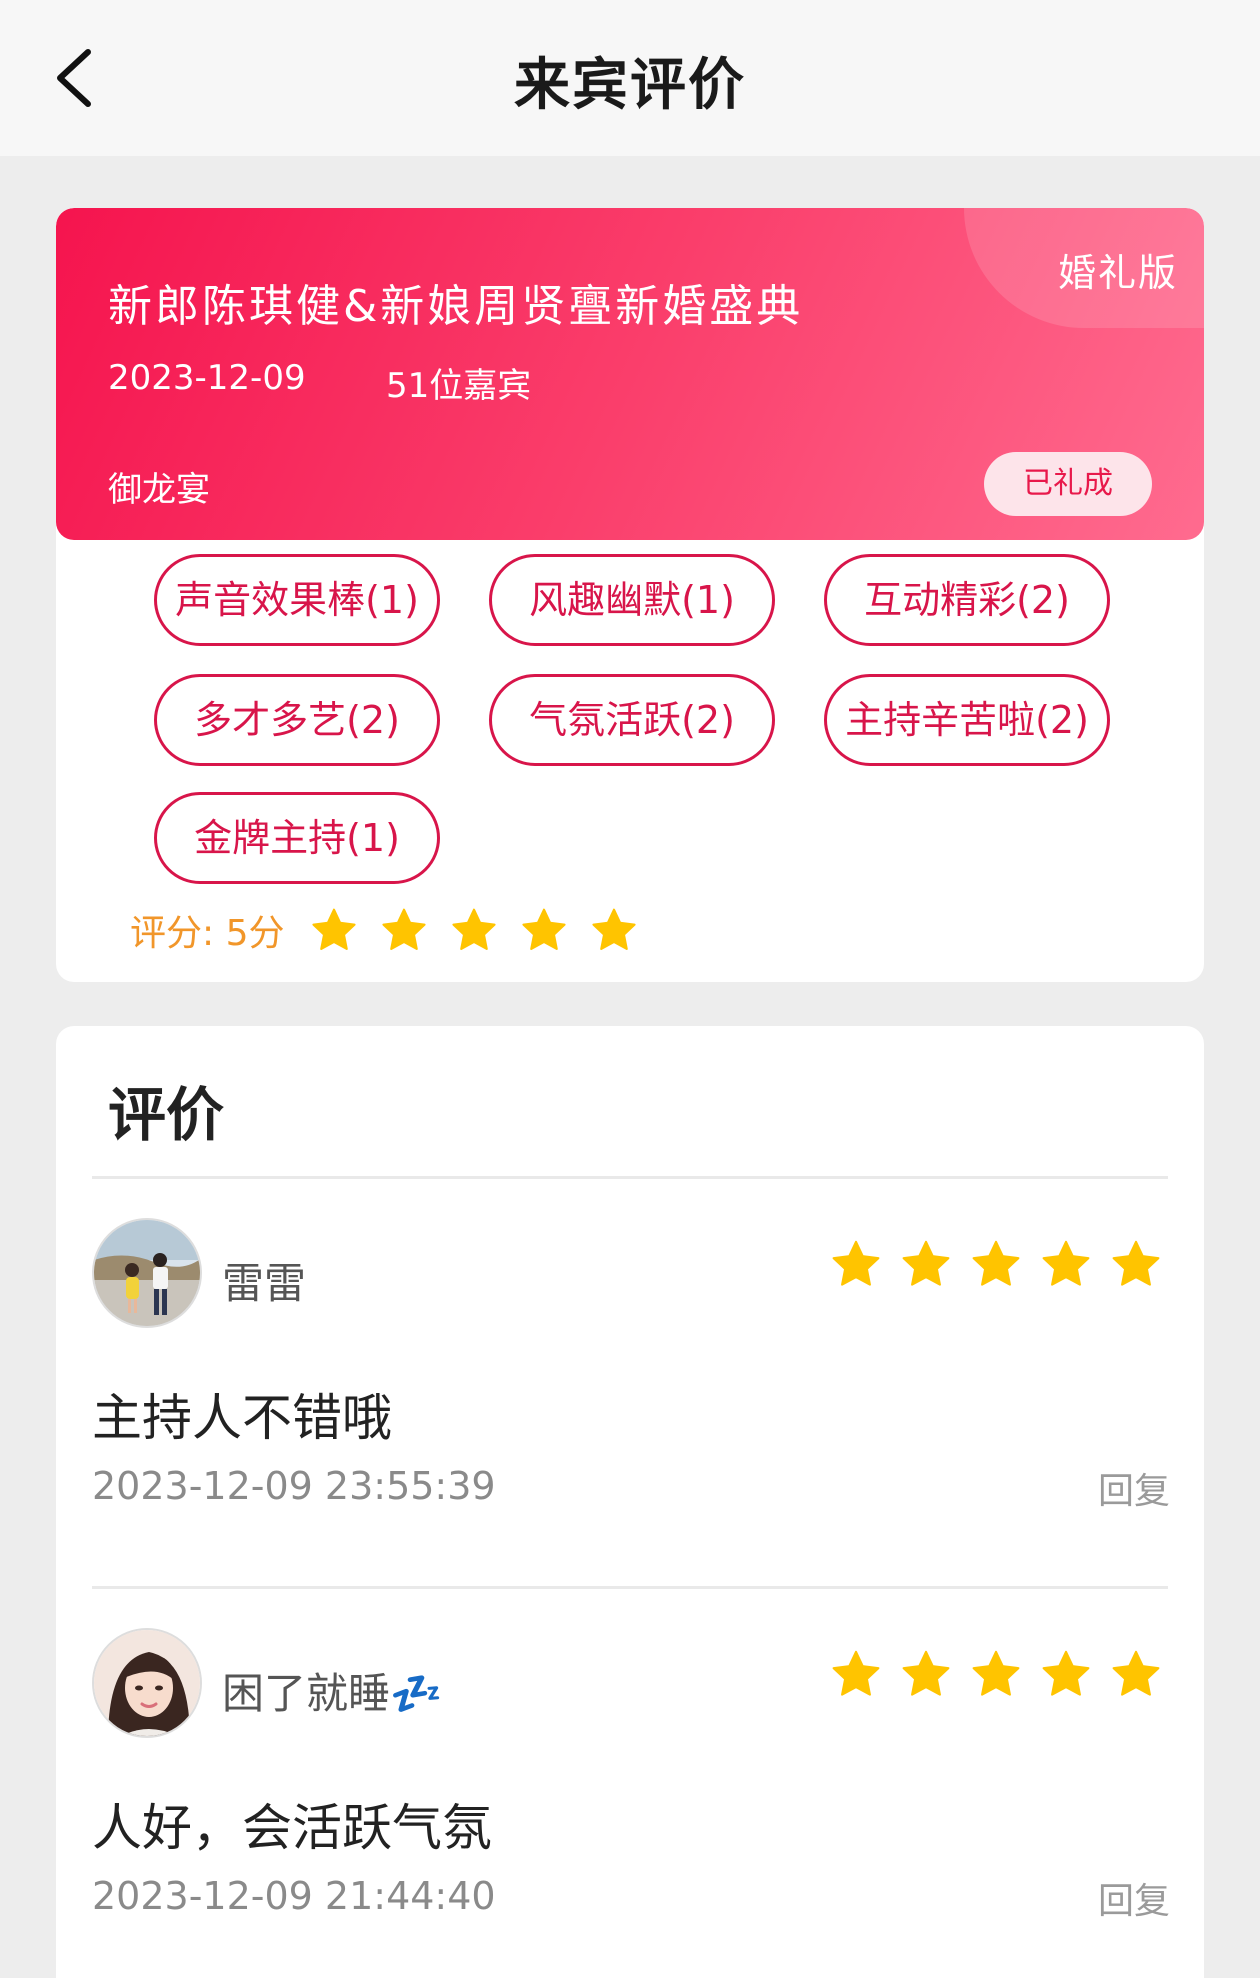  Describe the element at coordinates (166, 1115) in the screenshot. I see `reviews-heading: 评价` at that location.